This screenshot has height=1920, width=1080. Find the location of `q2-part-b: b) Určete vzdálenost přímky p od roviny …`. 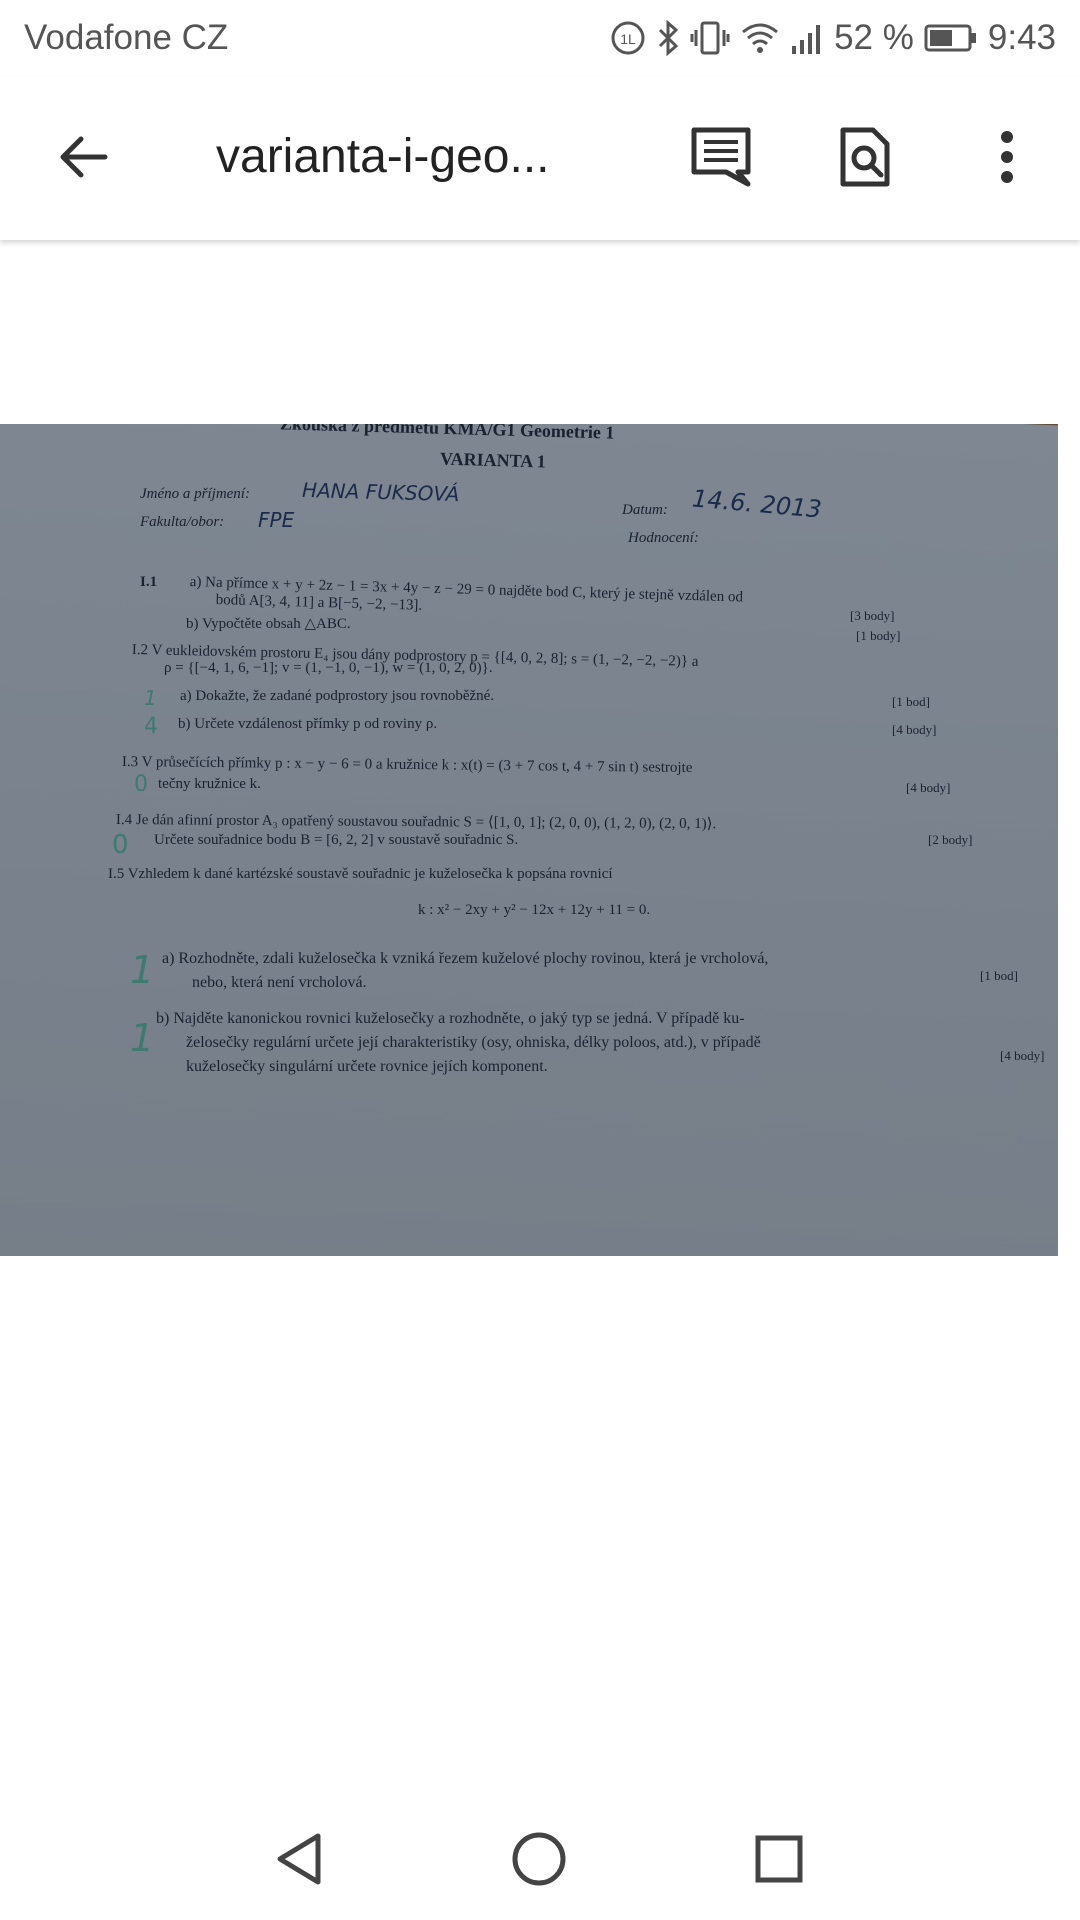

q2-part-b: b) Určete vzdálenost přímky p od roviny … is located at coordinates (308, 724).